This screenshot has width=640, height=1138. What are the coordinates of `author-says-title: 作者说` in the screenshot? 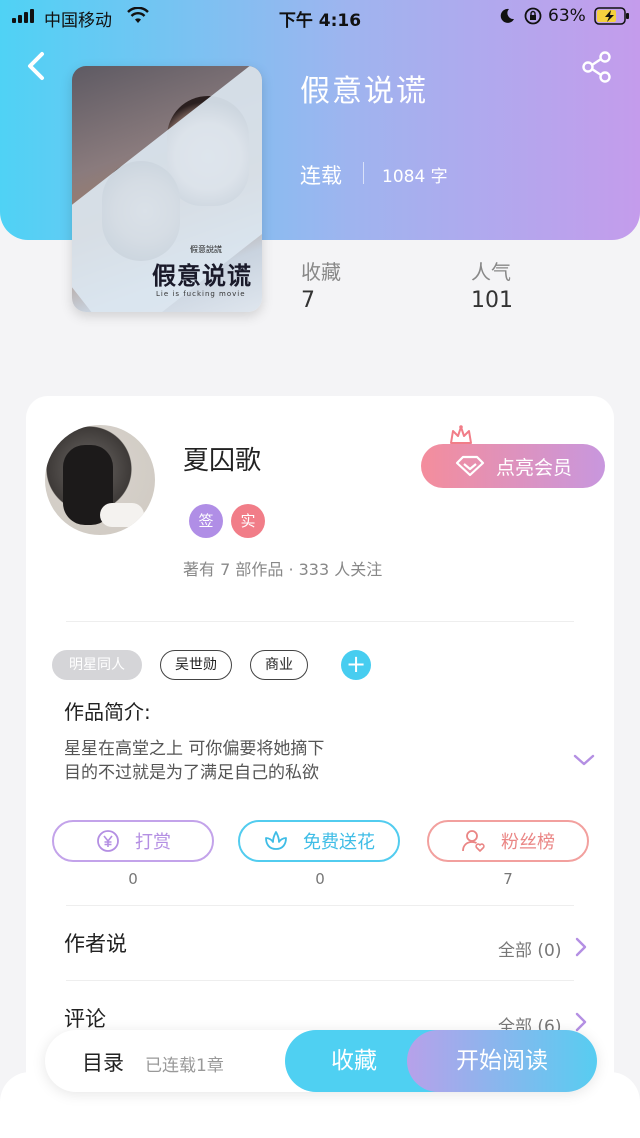 It's located at (95, 944).